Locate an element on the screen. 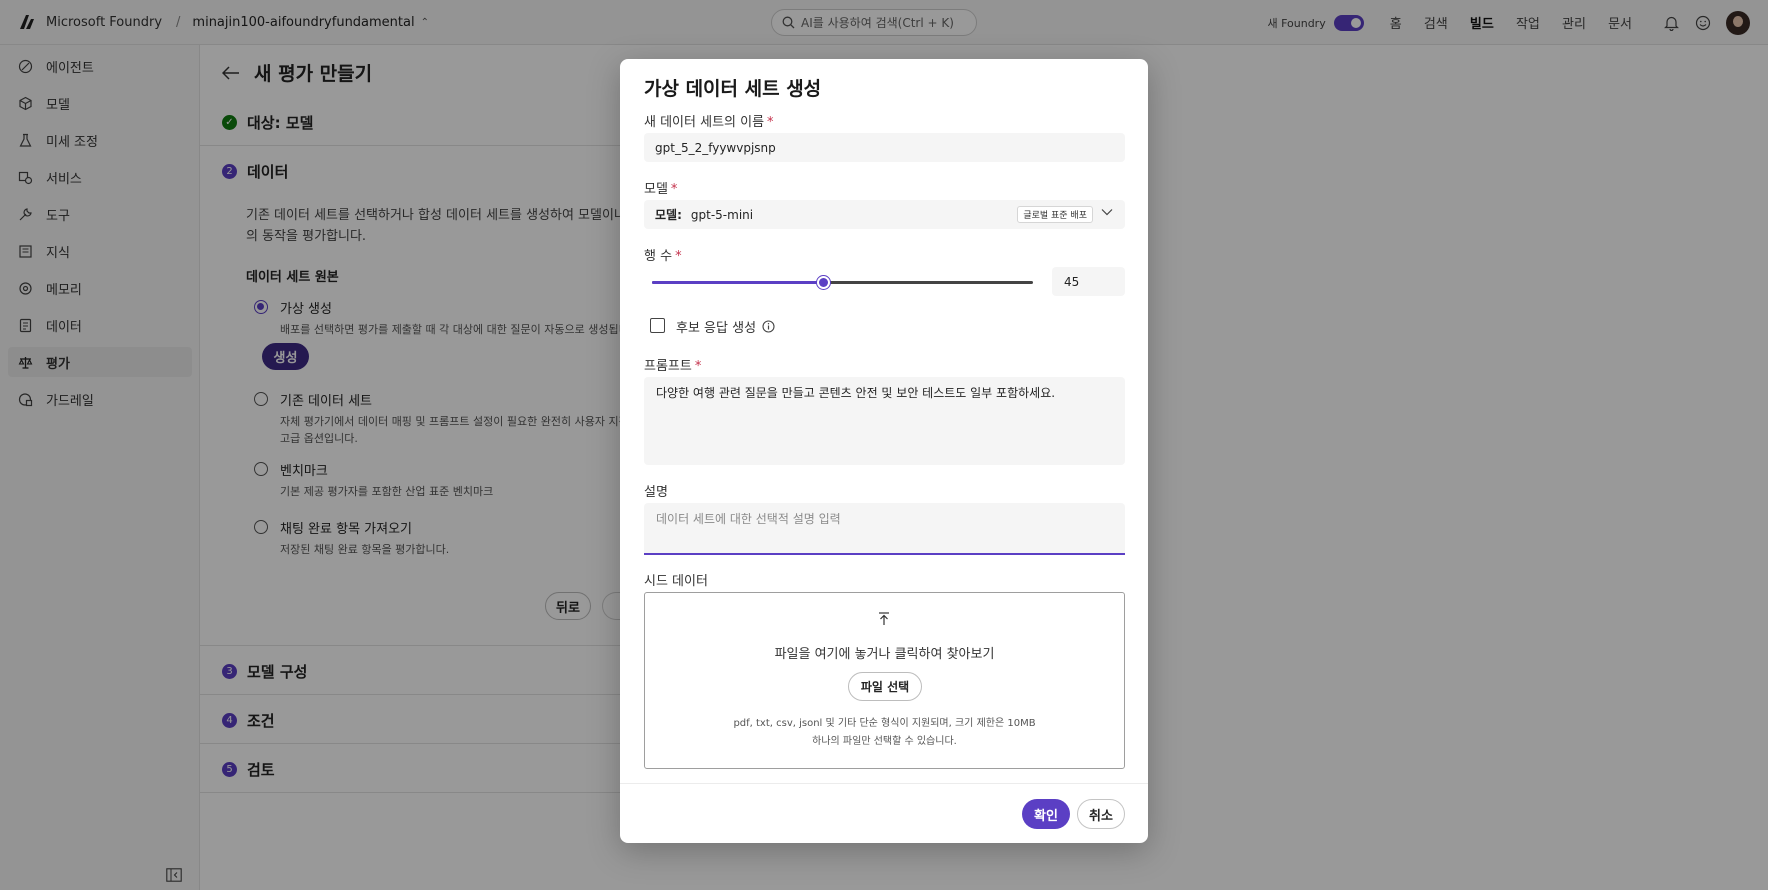 This screenshot has width=1768, height=890. checkbox-label: 후보 응답 생성 is located at coordinates (725, 326).